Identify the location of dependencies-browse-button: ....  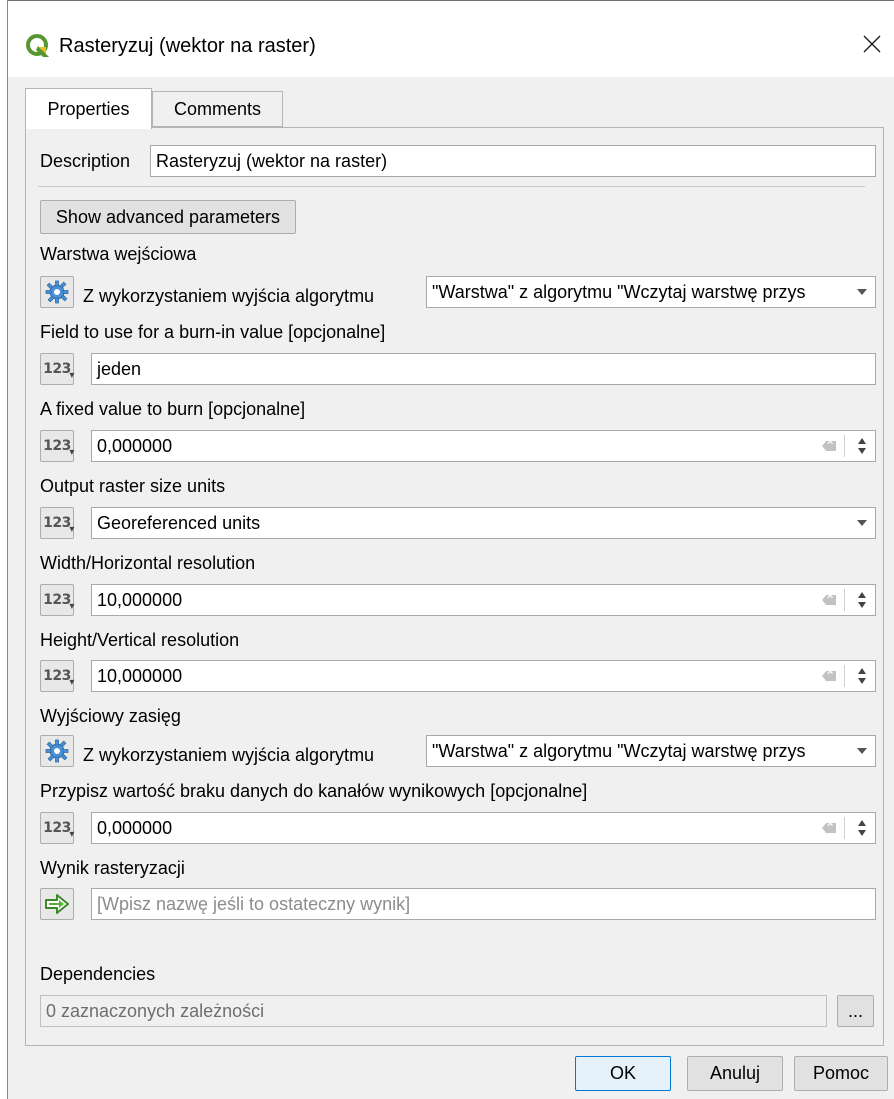
(855, 1011).